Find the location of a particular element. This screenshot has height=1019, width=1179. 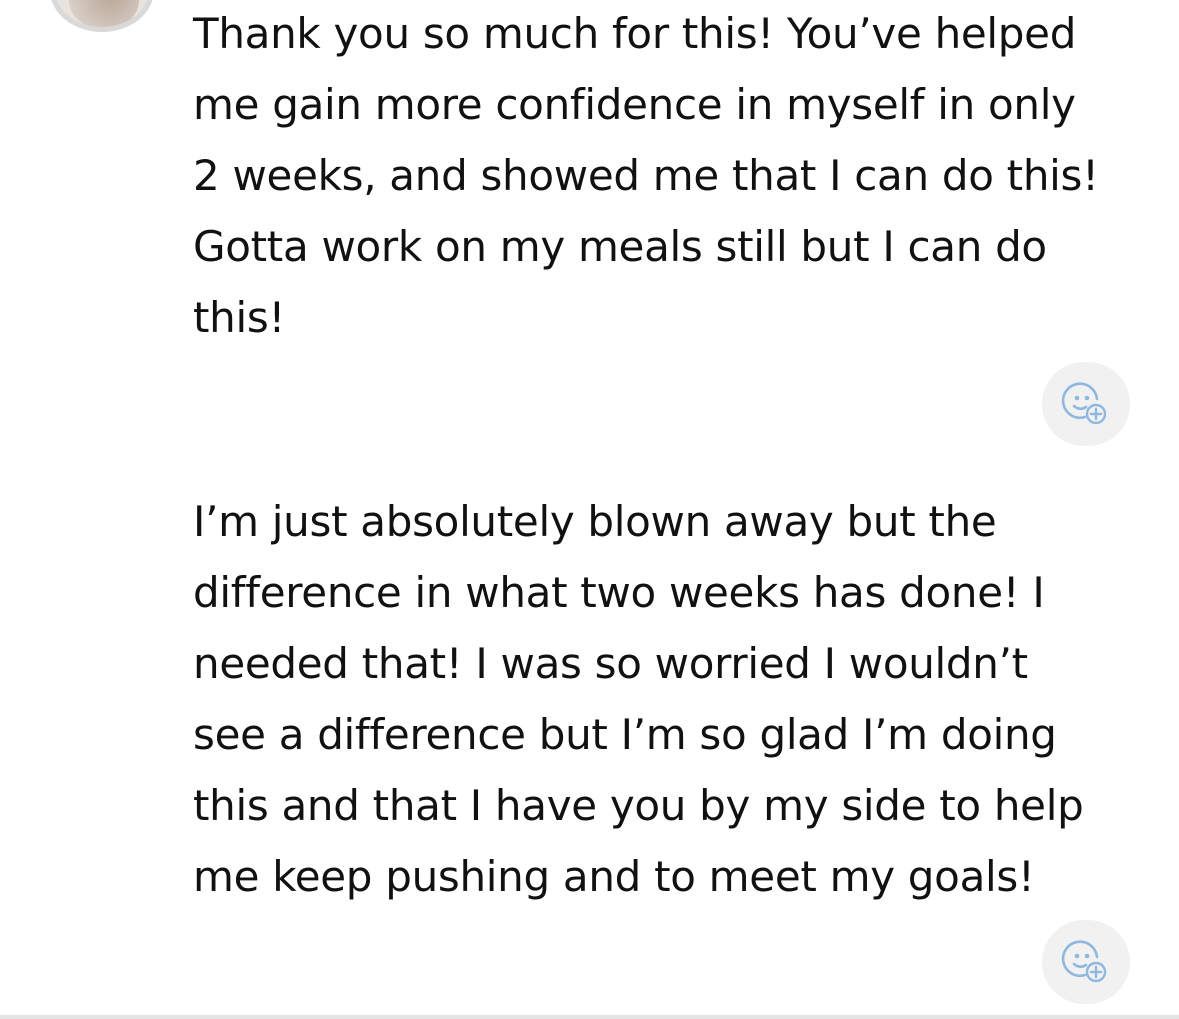

avatar is located at coordinates (102, 16).